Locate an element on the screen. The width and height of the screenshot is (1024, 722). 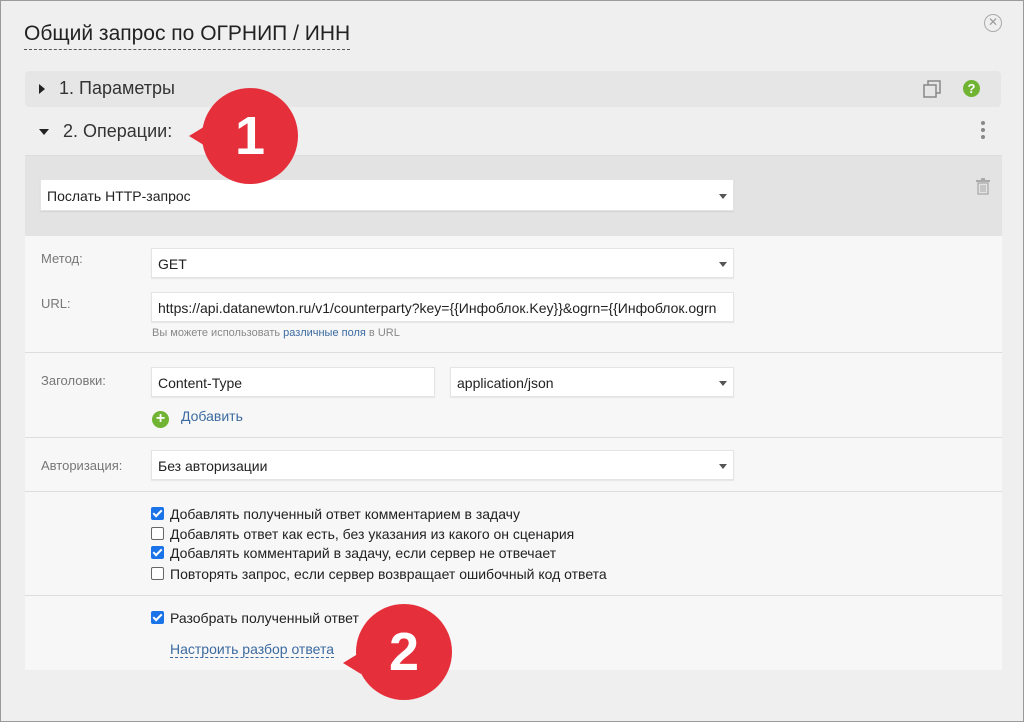
trash-icon is located at coordinates (983, 186).